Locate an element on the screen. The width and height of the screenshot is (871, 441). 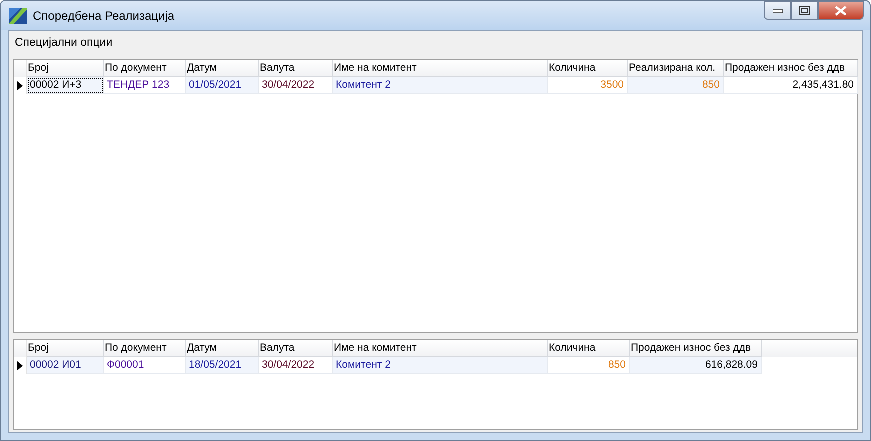
close-button is located at coordinates (841, 10).